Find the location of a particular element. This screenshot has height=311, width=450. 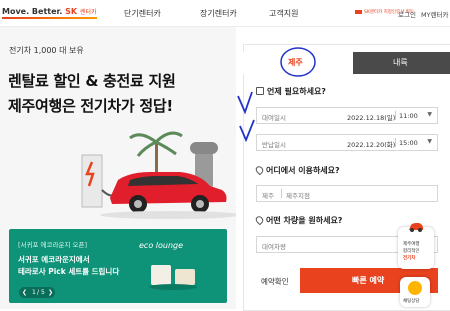

tab-inland: 내륙 is located at coordinates (401, 63).